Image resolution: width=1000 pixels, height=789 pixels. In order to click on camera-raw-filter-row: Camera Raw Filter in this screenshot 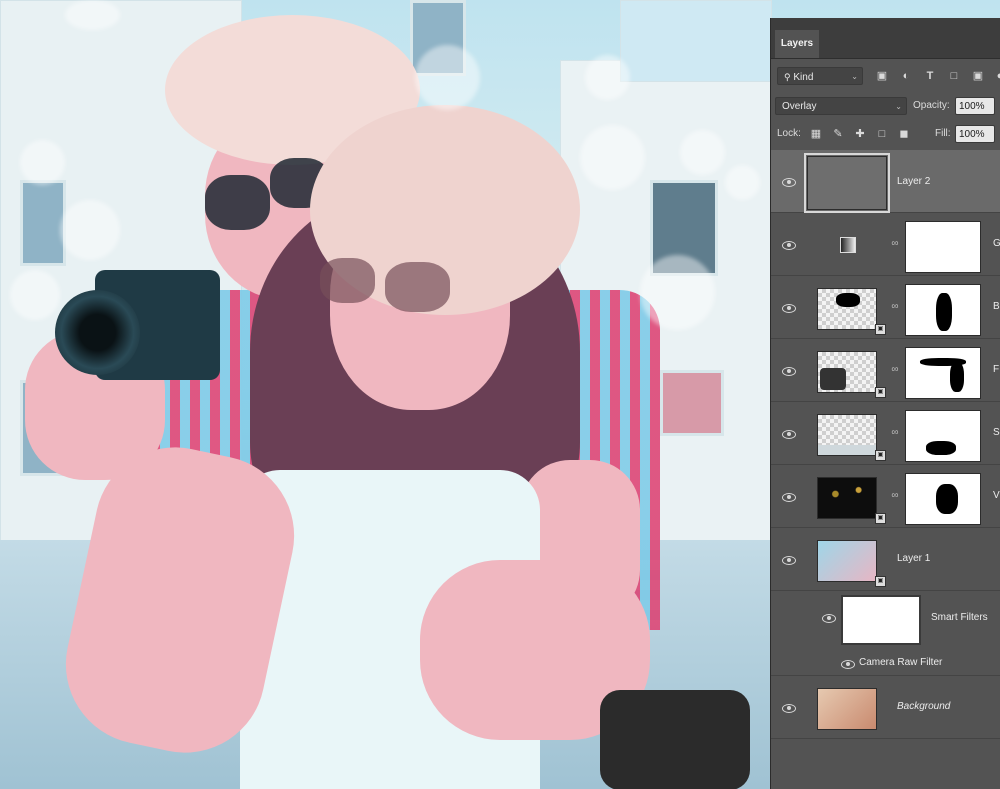, I will do `click(885, 663)`.